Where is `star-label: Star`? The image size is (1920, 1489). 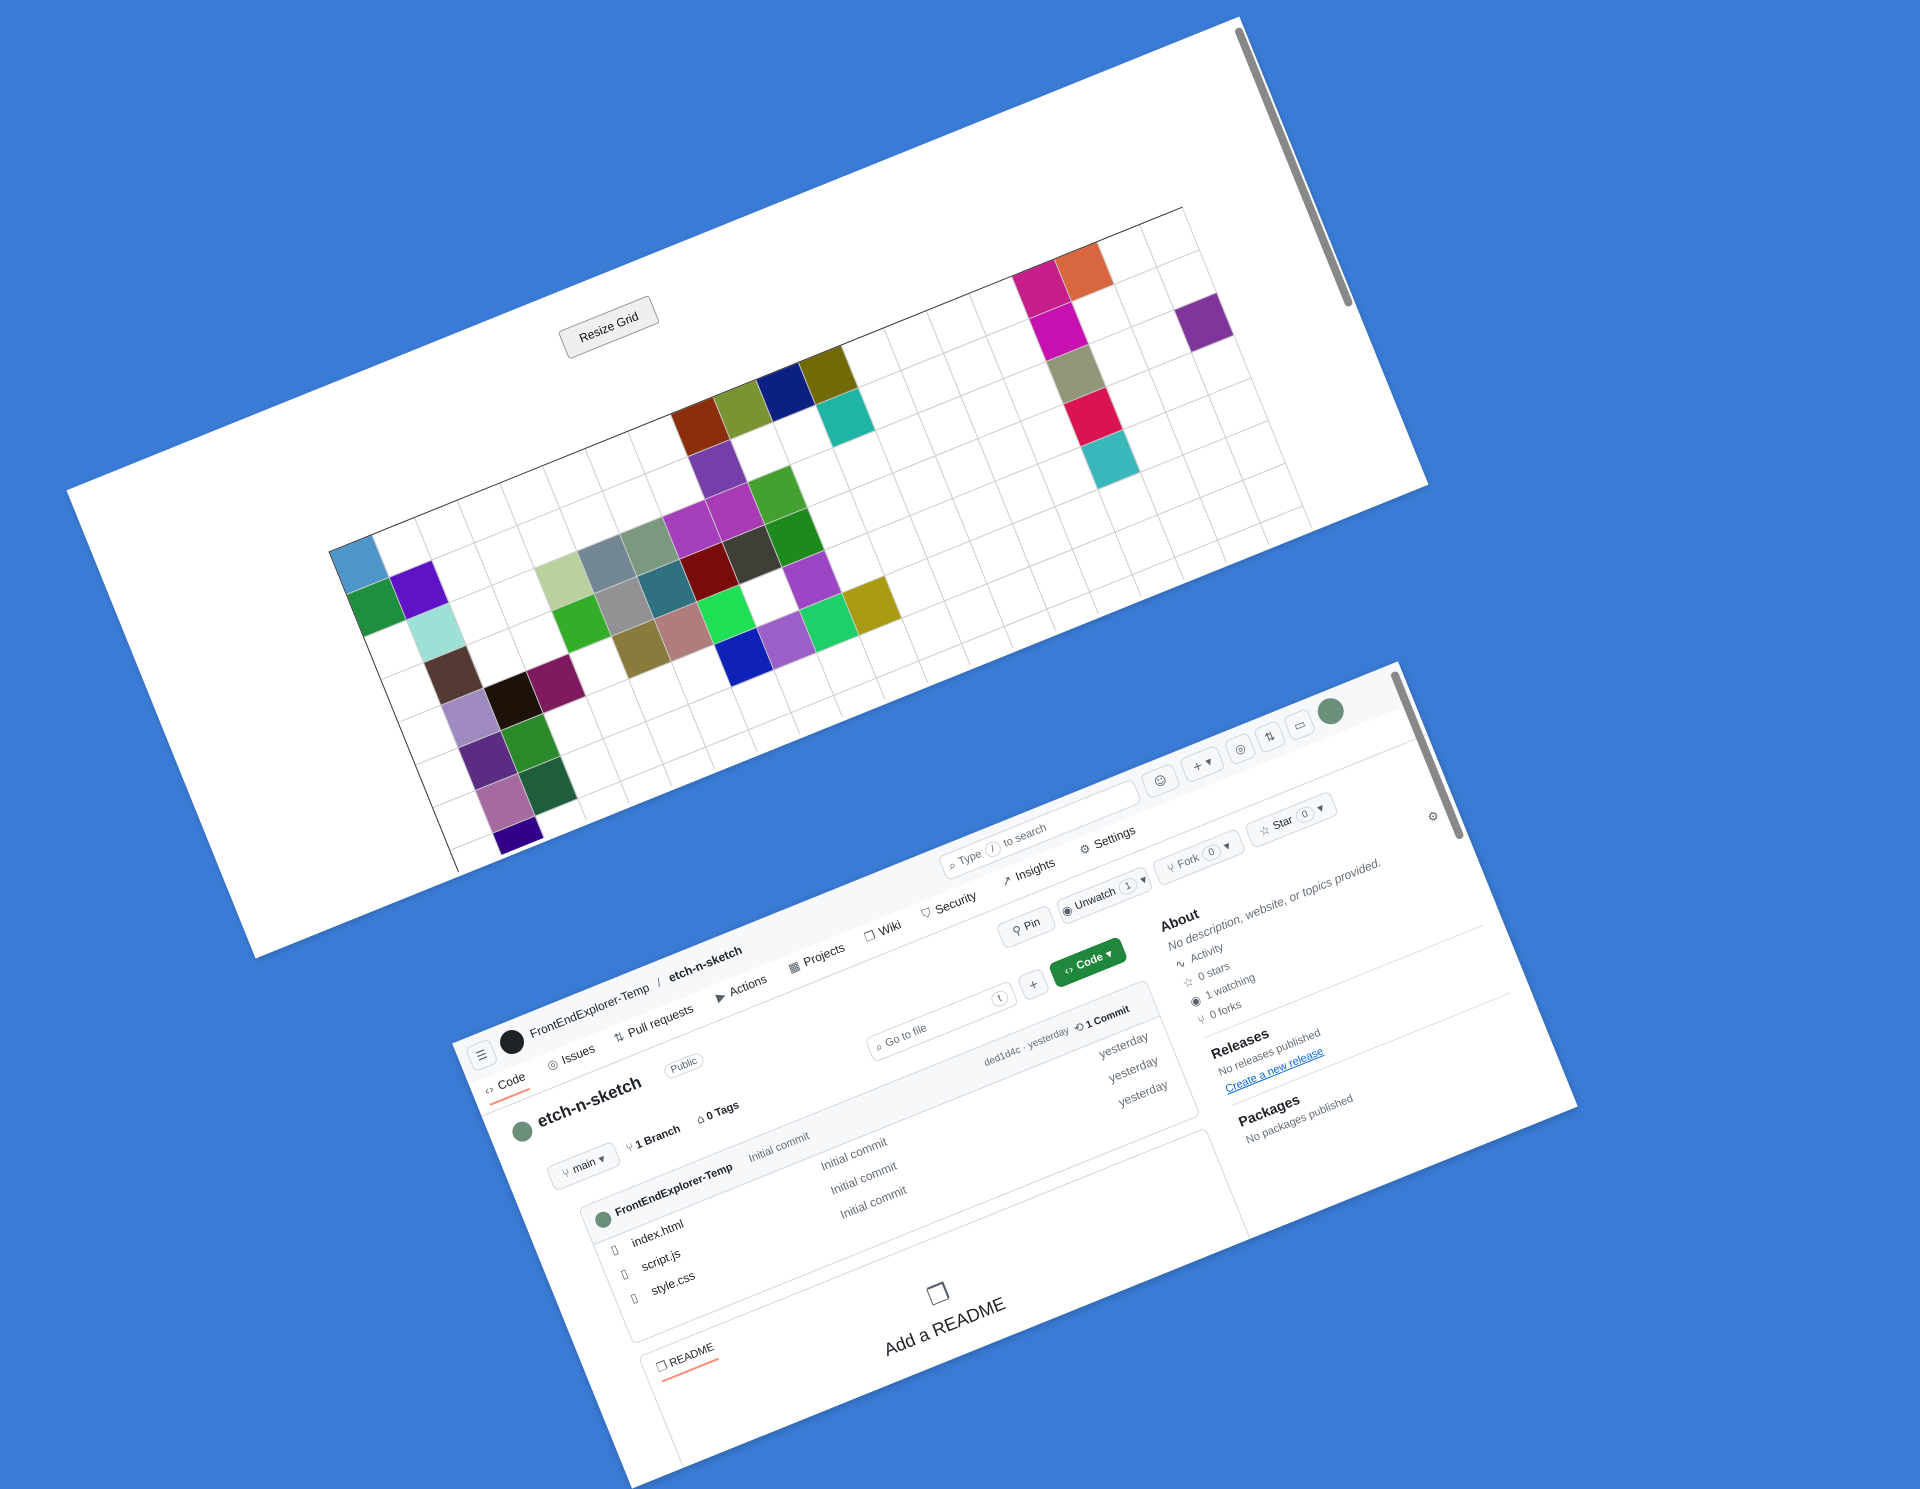
star-label: Star is located at coordinates (1283, 823).